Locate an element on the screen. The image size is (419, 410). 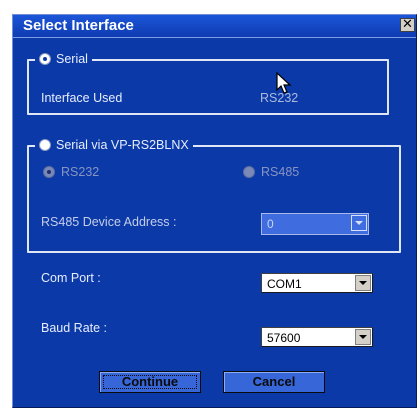
serial-group is located at coordinates (208, 87).